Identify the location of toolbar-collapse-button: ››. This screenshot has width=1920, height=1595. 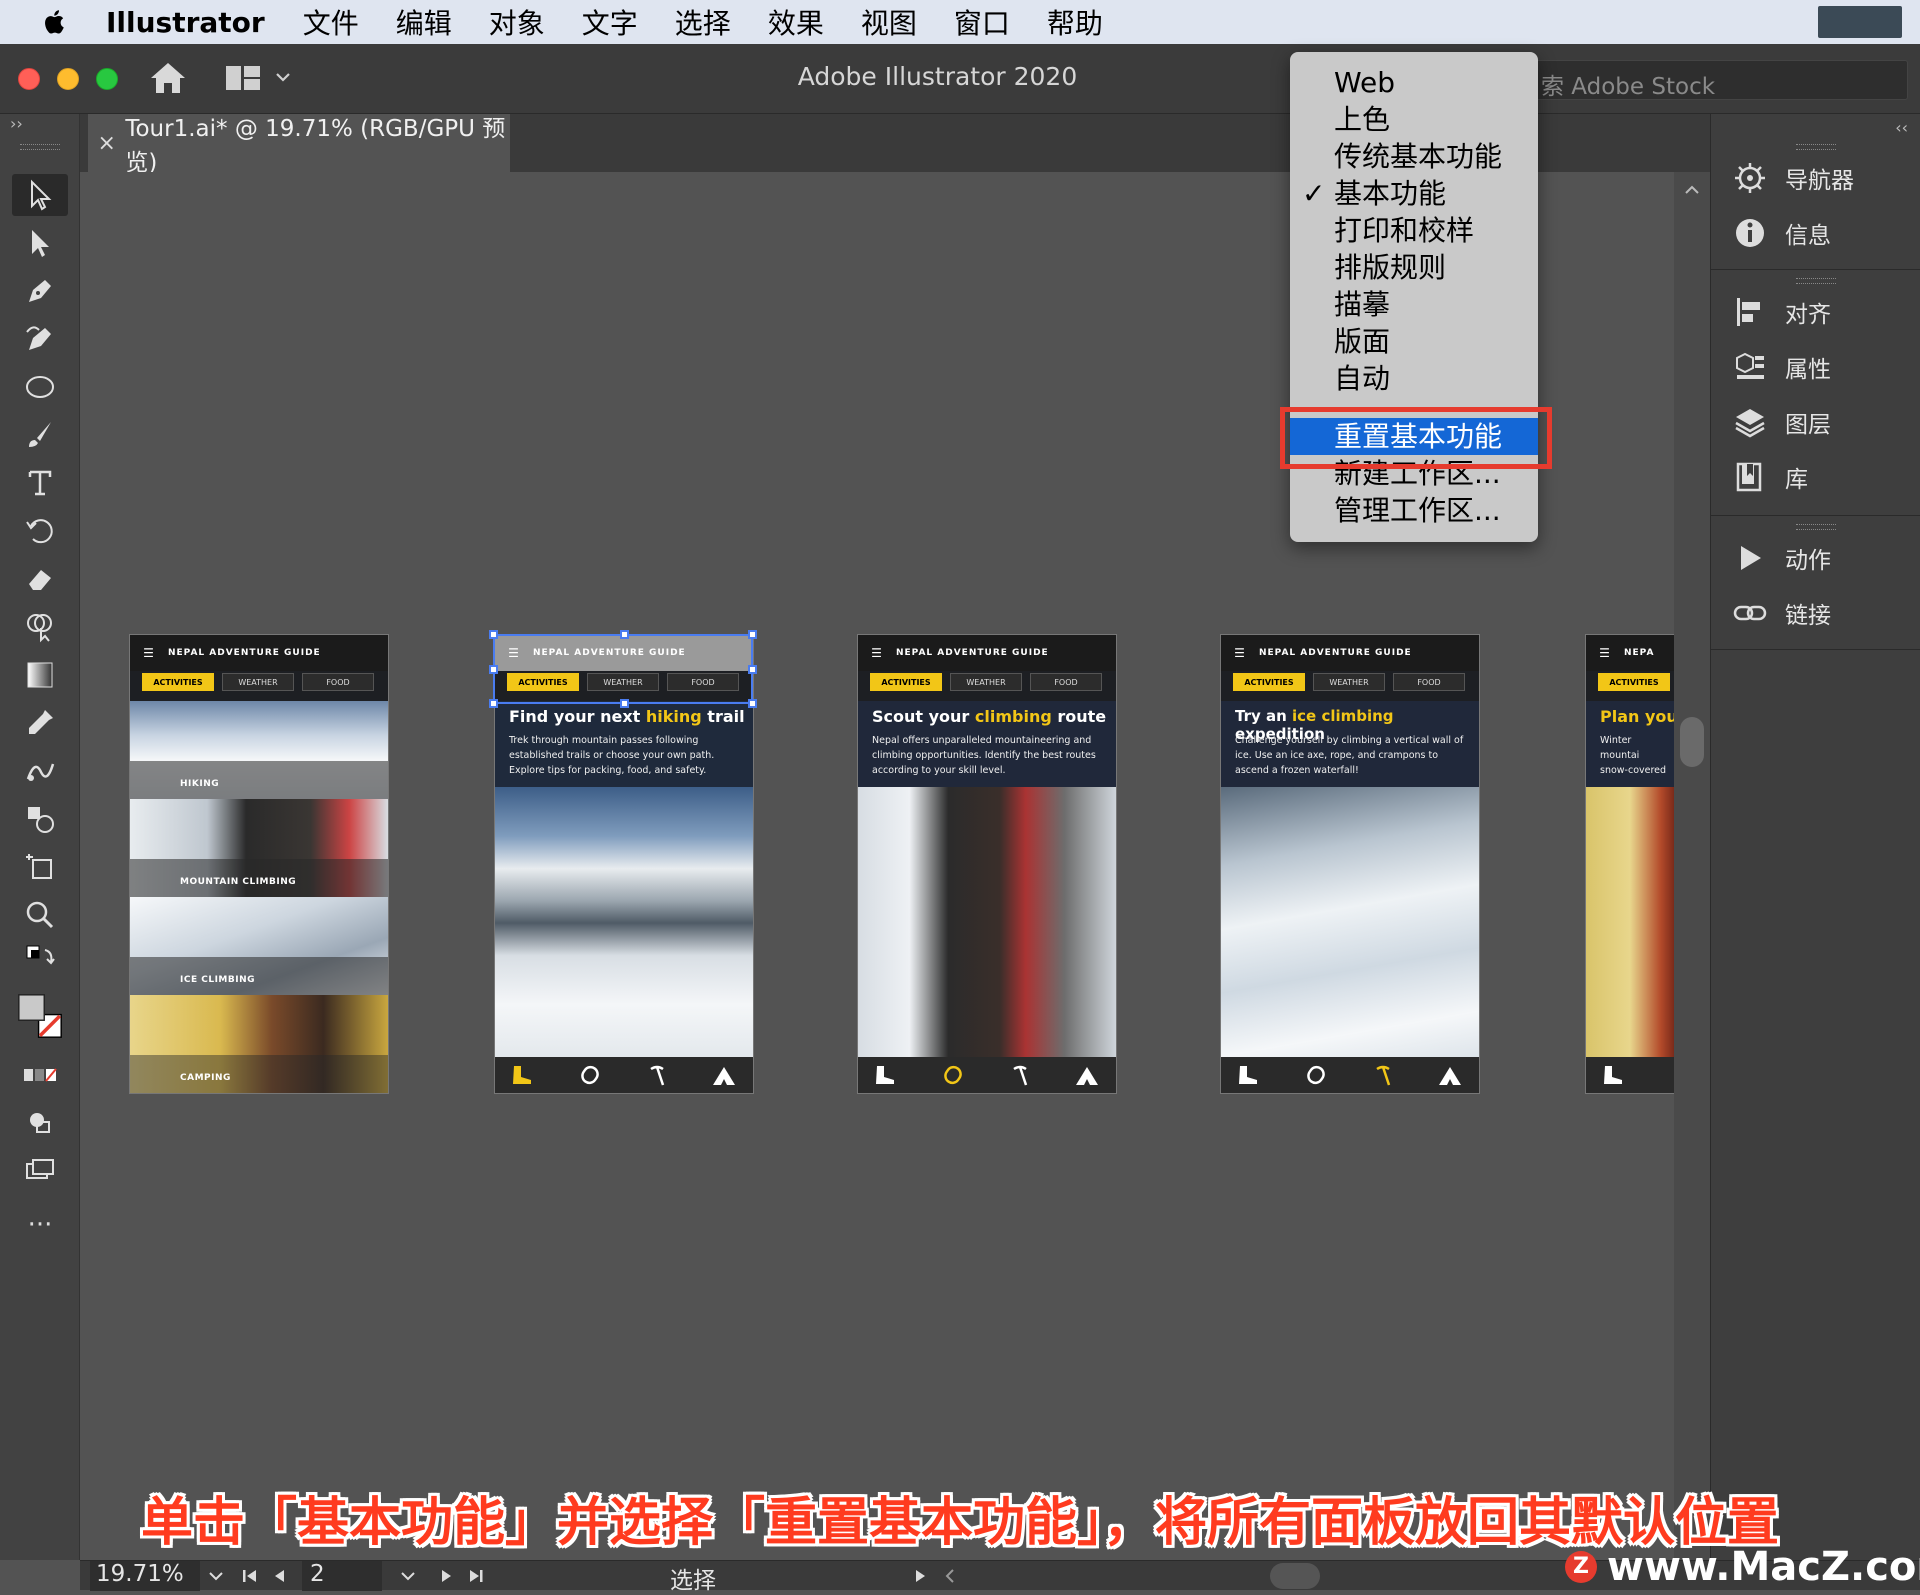
(40, 128).